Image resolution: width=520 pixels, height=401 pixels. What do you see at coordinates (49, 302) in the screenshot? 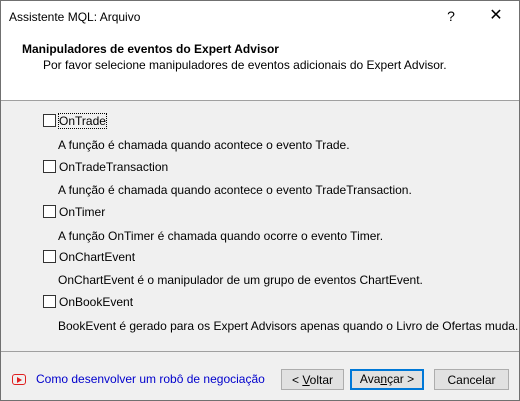
I see `onbookevent-checkbox` at bounding box center [49, 302].